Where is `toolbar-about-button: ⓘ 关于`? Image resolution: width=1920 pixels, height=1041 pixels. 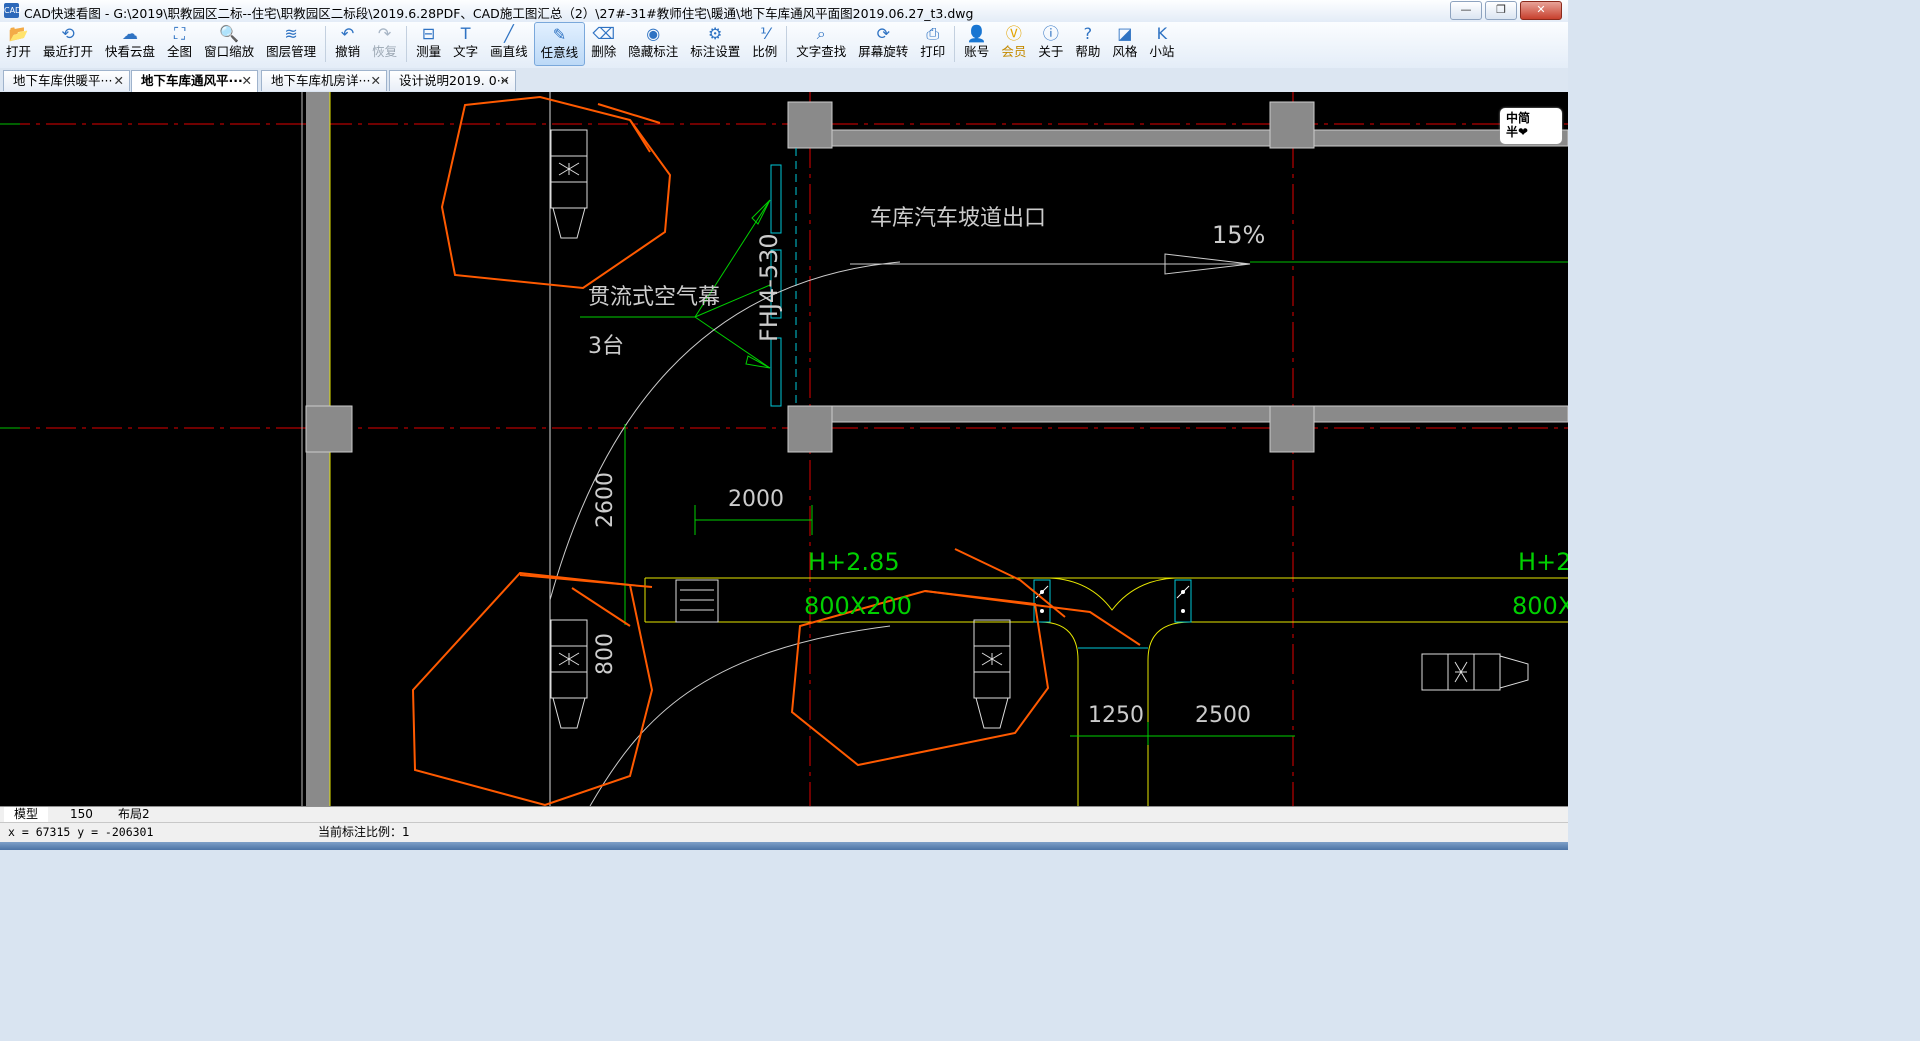 toolbar-about-button: ⓘ 关于 is located at coordinates (1050, 44).